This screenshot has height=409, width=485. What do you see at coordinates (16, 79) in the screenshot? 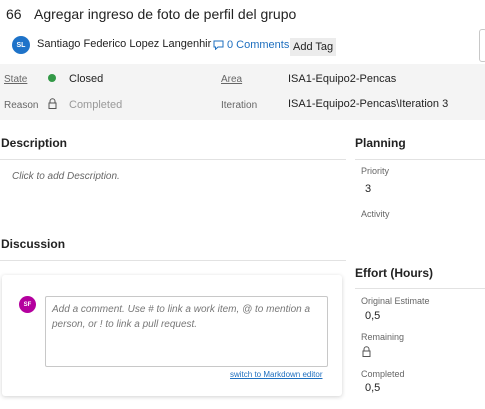
I see `state-label: State` at bounding box center [16, 79].